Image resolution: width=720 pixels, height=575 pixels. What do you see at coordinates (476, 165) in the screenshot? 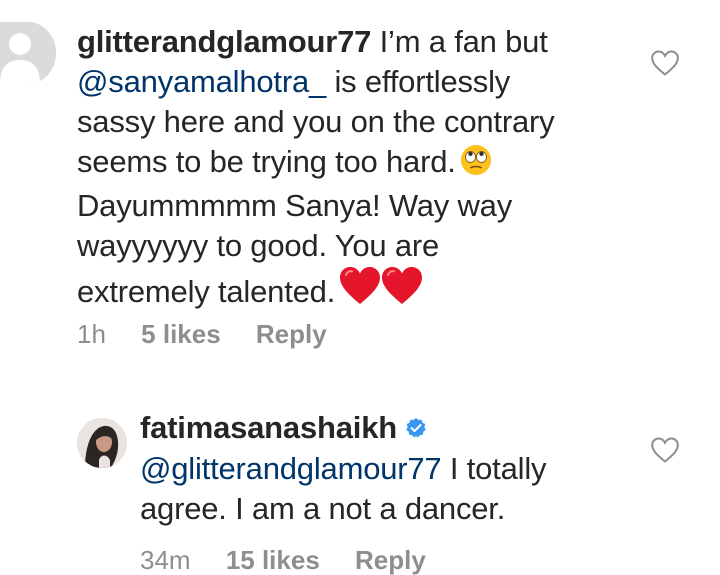
I see `face-with-rolling-eyes-icon` at bounding box center [476, 165].